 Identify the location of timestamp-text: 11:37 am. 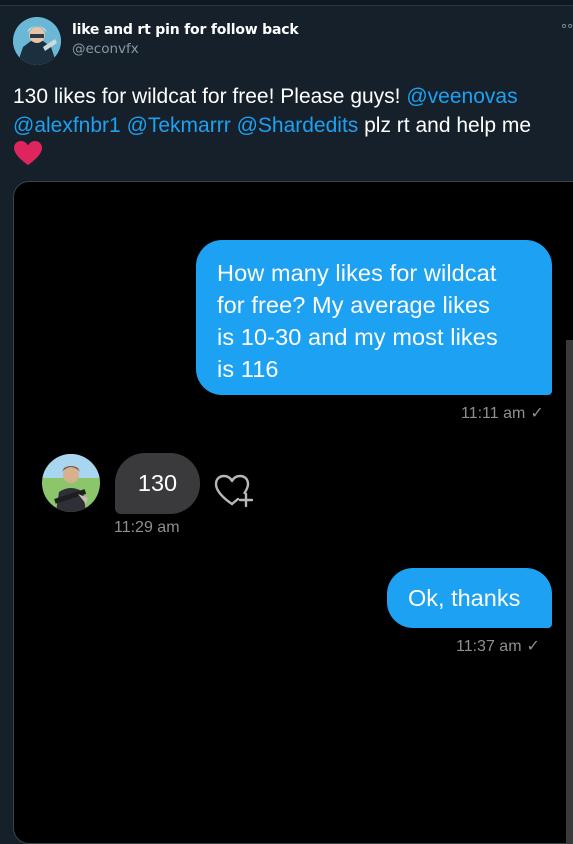
(489, 646).